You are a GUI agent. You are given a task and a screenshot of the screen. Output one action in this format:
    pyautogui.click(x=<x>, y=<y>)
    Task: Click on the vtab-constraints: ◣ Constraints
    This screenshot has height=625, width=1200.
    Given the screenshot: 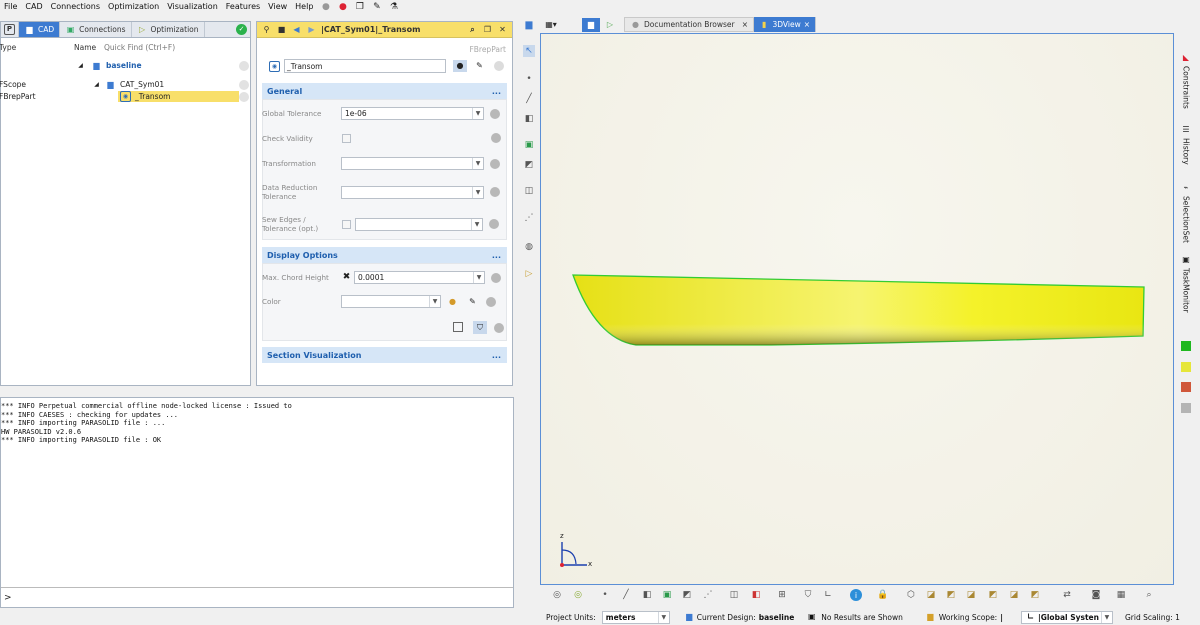 What is the action you would take?
    pyautogui.click(x=1186, y=80)
    